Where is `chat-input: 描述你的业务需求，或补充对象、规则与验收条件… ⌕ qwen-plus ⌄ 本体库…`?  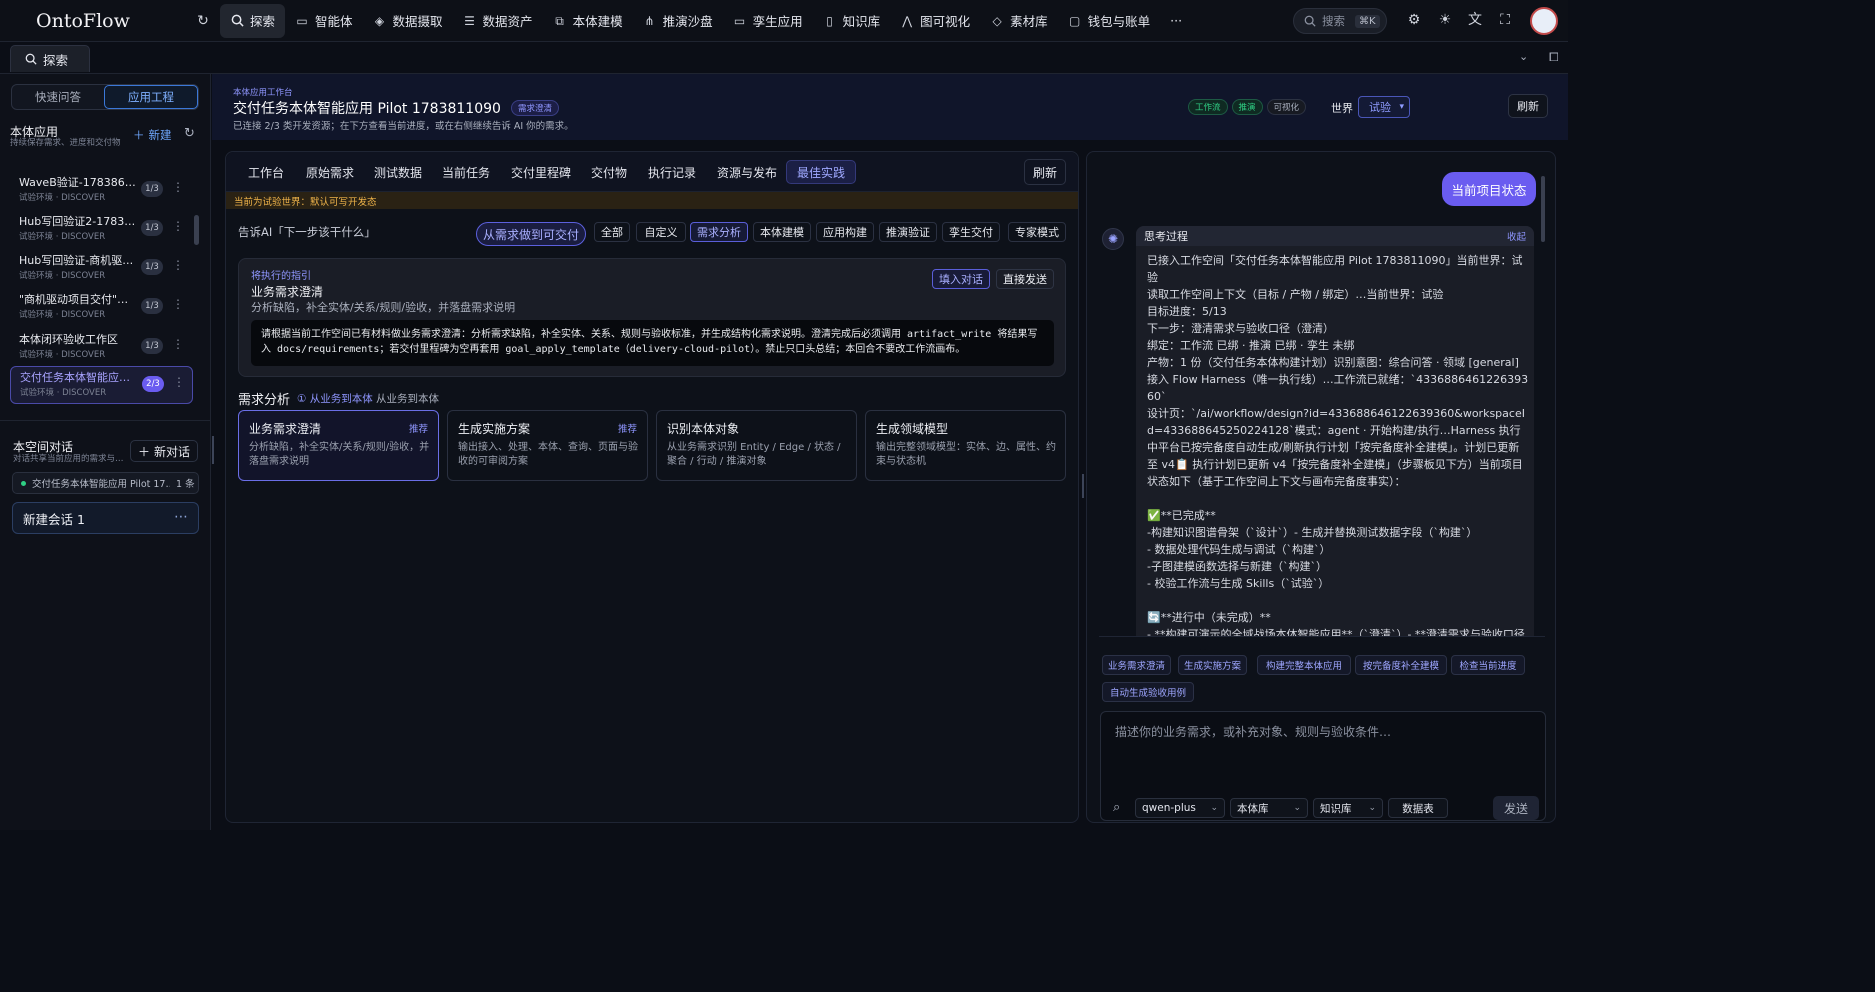 chat-input: 描述你的业务需求，或补充对象、规则与验收条件… ⌕ qwen-plus ⌄ 本体库… is located at coordinates (1323, 766).